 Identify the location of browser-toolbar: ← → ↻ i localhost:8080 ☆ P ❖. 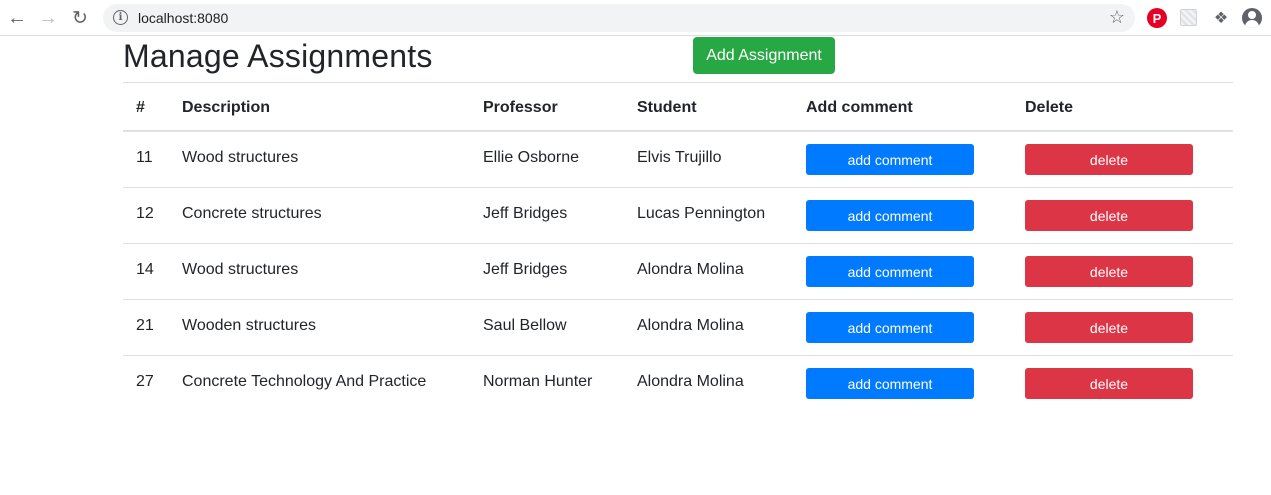
(635, 18).